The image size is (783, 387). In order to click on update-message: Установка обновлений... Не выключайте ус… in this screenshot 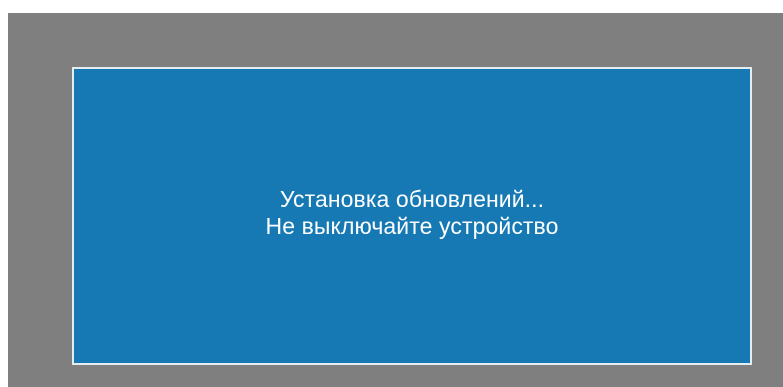, I will do `click(412, 213)`.